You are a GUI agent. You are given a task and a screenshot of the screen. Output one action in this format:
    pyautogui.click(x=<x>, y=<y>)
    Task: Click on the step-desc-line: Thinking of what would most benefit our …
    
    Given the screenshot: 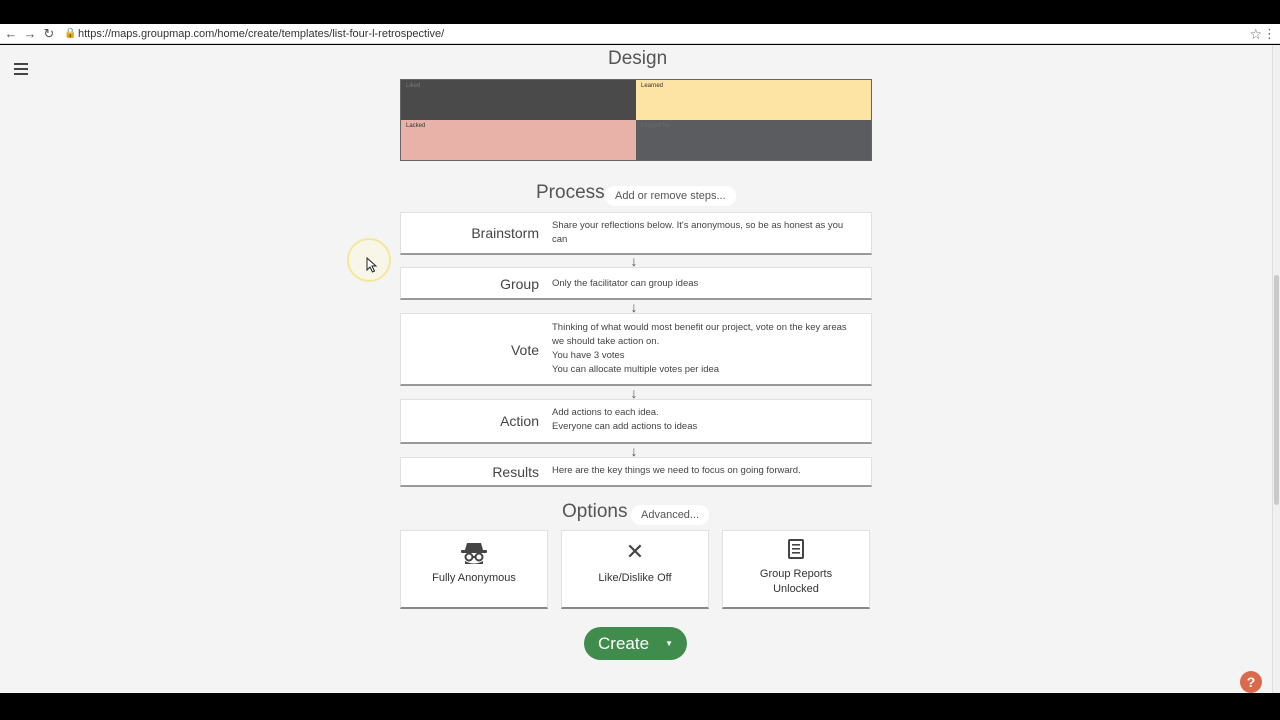 What is the action you would take?
    pyautogui.click(x=699, y=334)
    